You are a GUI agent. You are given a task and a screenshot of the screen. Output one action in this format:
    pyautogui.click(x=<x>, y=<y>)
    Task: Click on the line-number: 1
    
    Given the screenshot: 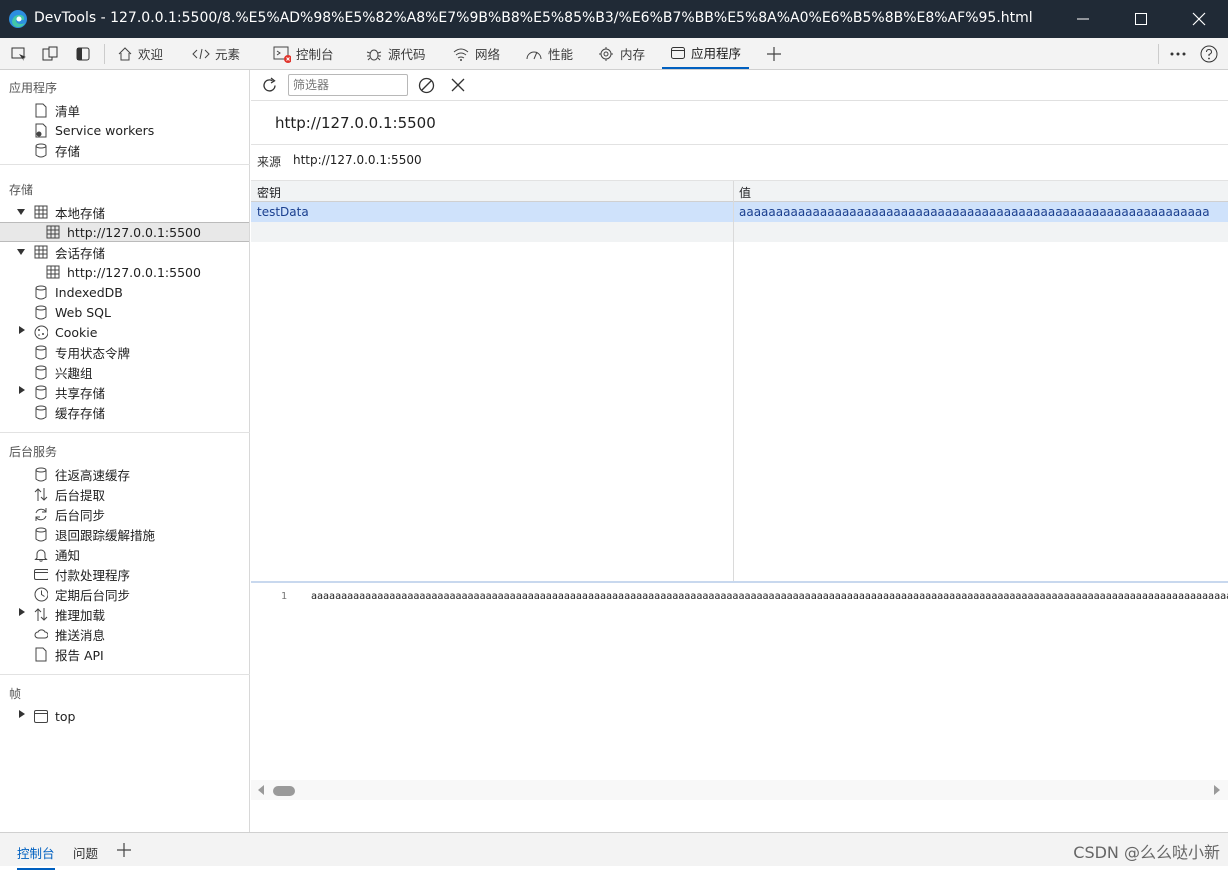 What is the action you would take?
    pyautogui.click(x=284, y=596)
    